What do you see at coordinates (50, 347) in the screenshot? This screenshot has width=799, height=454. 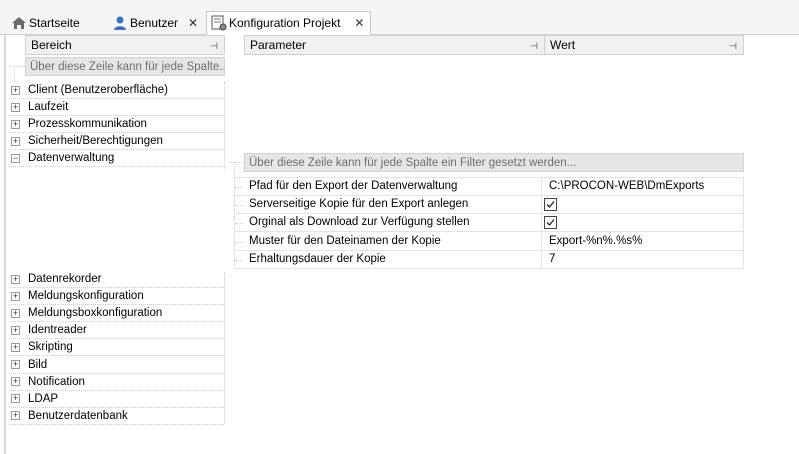 I see `tree-item-label: Skripting` at bounding box center [50, 347].